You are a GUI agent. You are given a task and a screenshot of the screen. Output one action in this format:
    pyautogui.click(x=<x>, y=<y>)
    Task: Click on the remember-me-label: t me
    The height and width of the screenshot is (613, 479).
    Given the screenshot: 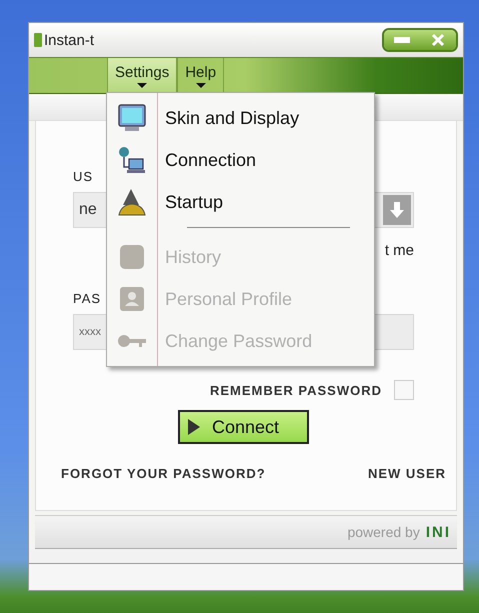 What is the action you would take?
    pyautogui.click(x=399, y=250)
    